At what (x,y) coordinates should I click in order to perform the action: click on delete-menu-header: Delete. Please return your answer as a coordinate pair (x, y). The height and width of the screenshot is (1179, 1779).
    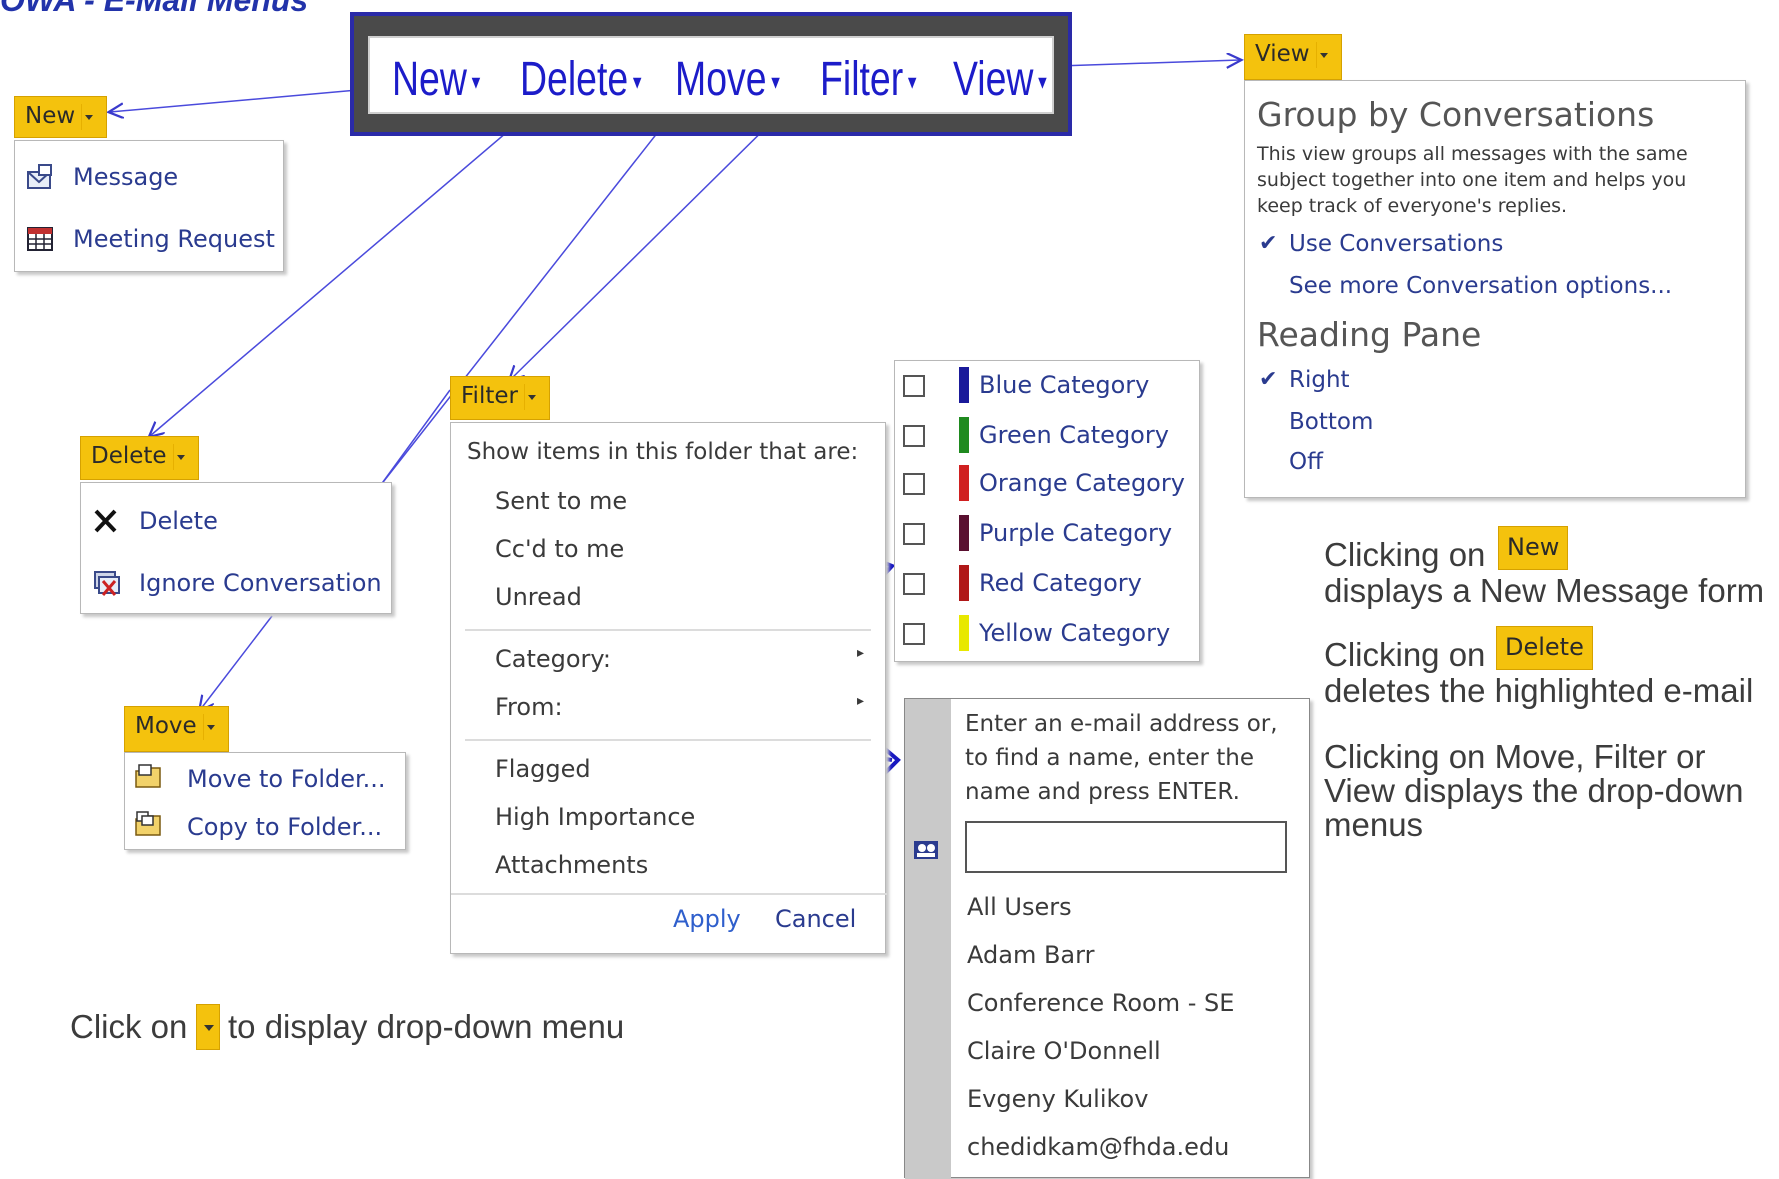
    Looking at the image, I should click on (139, 458).